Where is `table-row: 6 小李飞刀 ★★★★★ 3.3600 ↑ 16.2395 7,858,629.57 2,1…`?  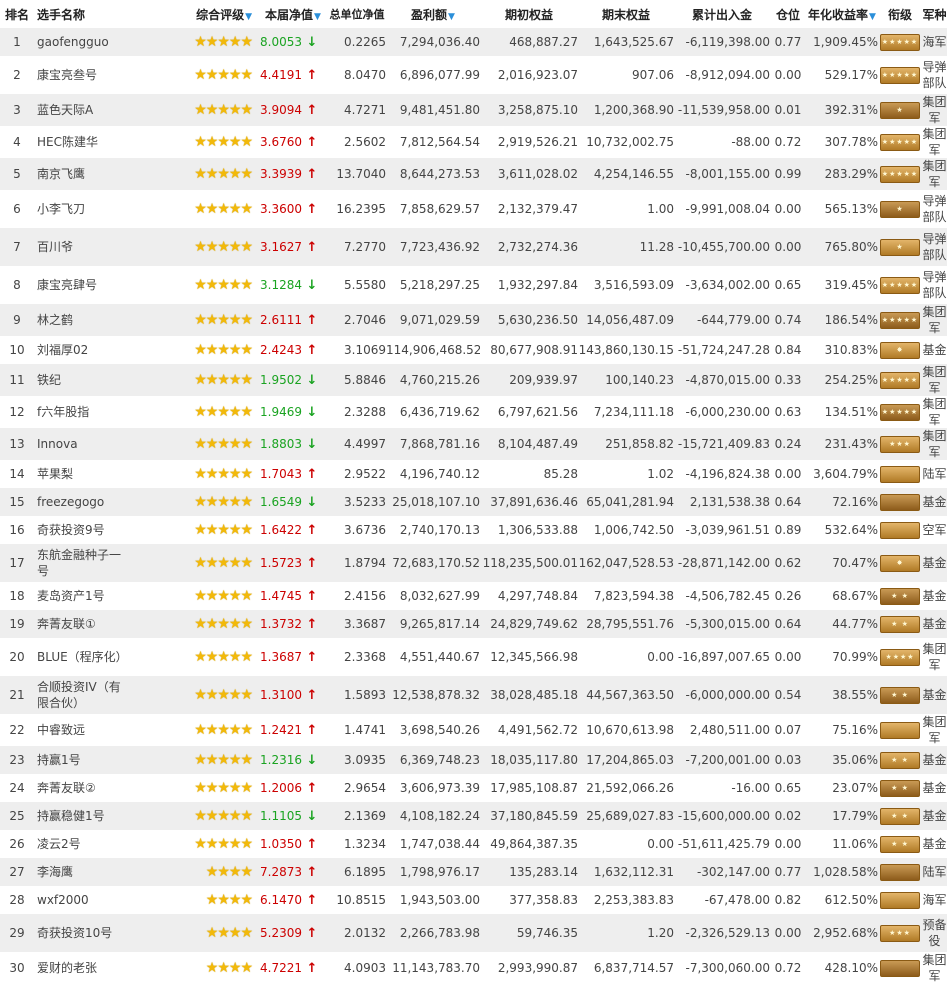
table-row: 6 小李飞刀 ★★★★★ 3.3600 ↑ 16.2395 7,858,629.57 2,1… is located at coordinates (473, 209).